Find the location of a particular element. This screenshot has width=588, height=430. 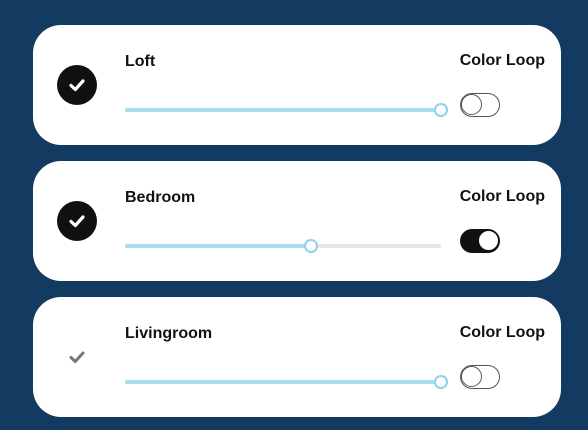

room-name: Bedroom is located at coordinates (160, 197).